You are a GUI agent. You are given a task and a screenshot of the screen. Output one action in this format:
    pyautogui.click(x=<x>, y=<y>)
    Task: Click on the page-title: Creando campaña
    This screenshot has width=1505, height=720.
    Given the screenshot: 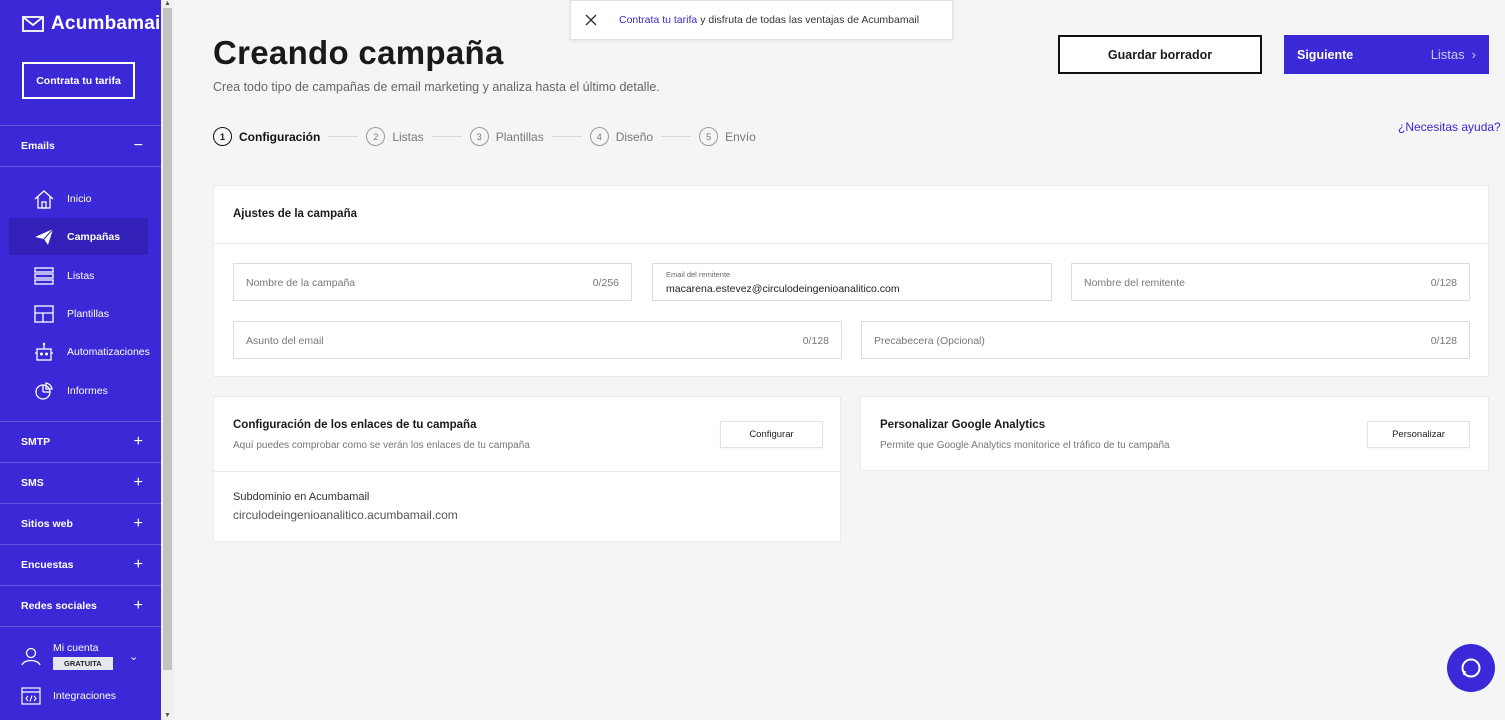 What is the action you would take?
    pyautogui.click(x=358, y=52)
    